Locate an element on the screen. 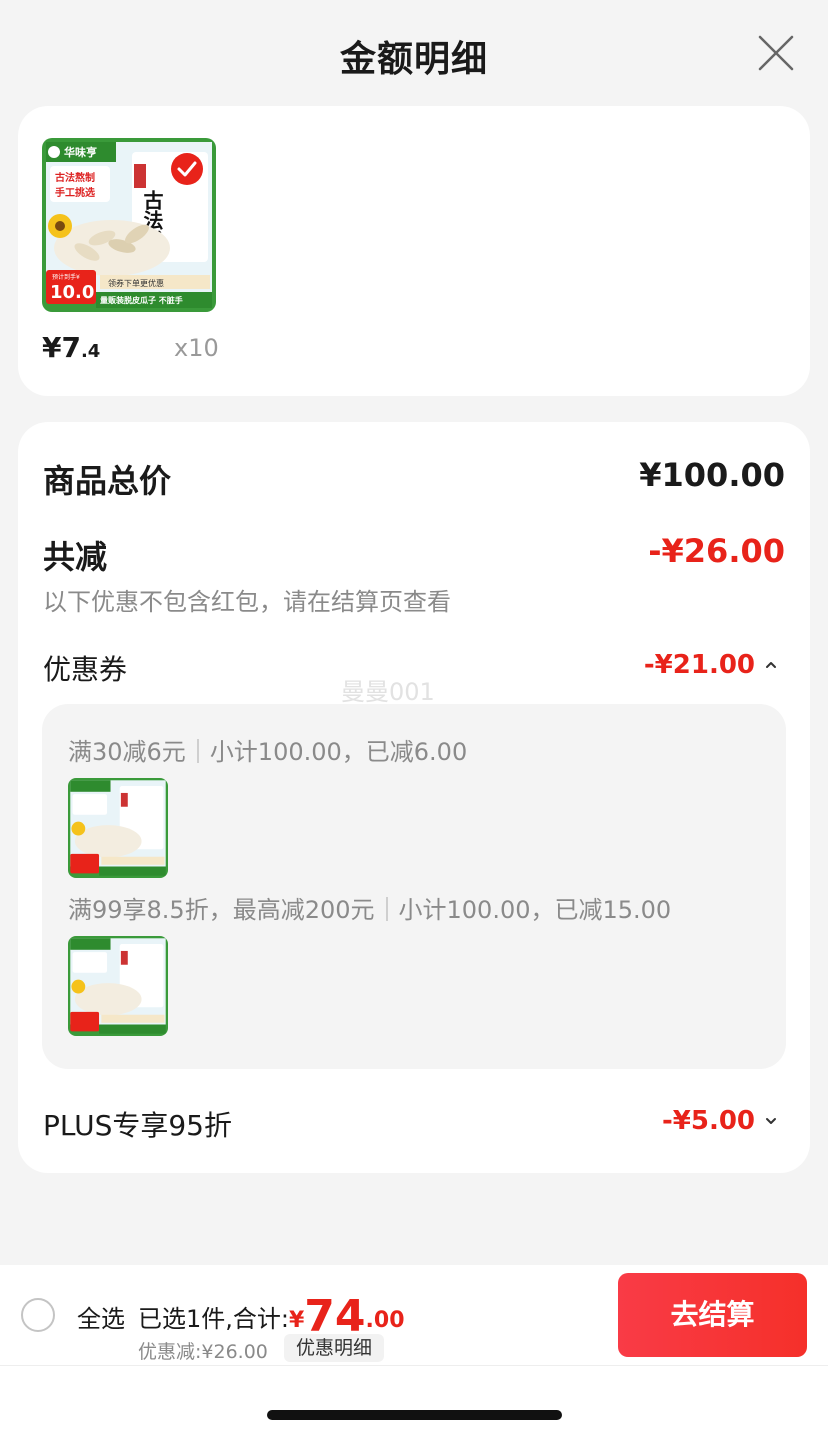 The image size is (828, 1438). watermark: 曼曼001 is located at coordinates (388, 692).